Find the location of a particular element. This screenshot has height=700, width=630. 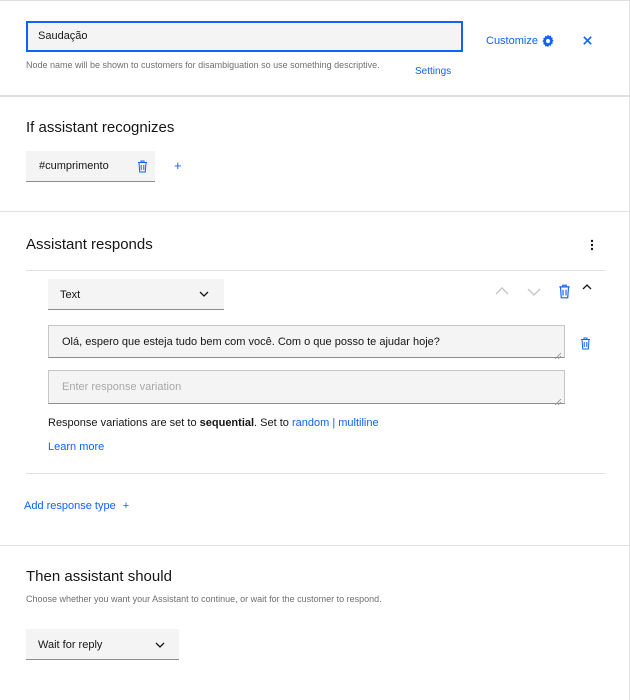

customize-label: Customize is located at coordinates (512, 41).